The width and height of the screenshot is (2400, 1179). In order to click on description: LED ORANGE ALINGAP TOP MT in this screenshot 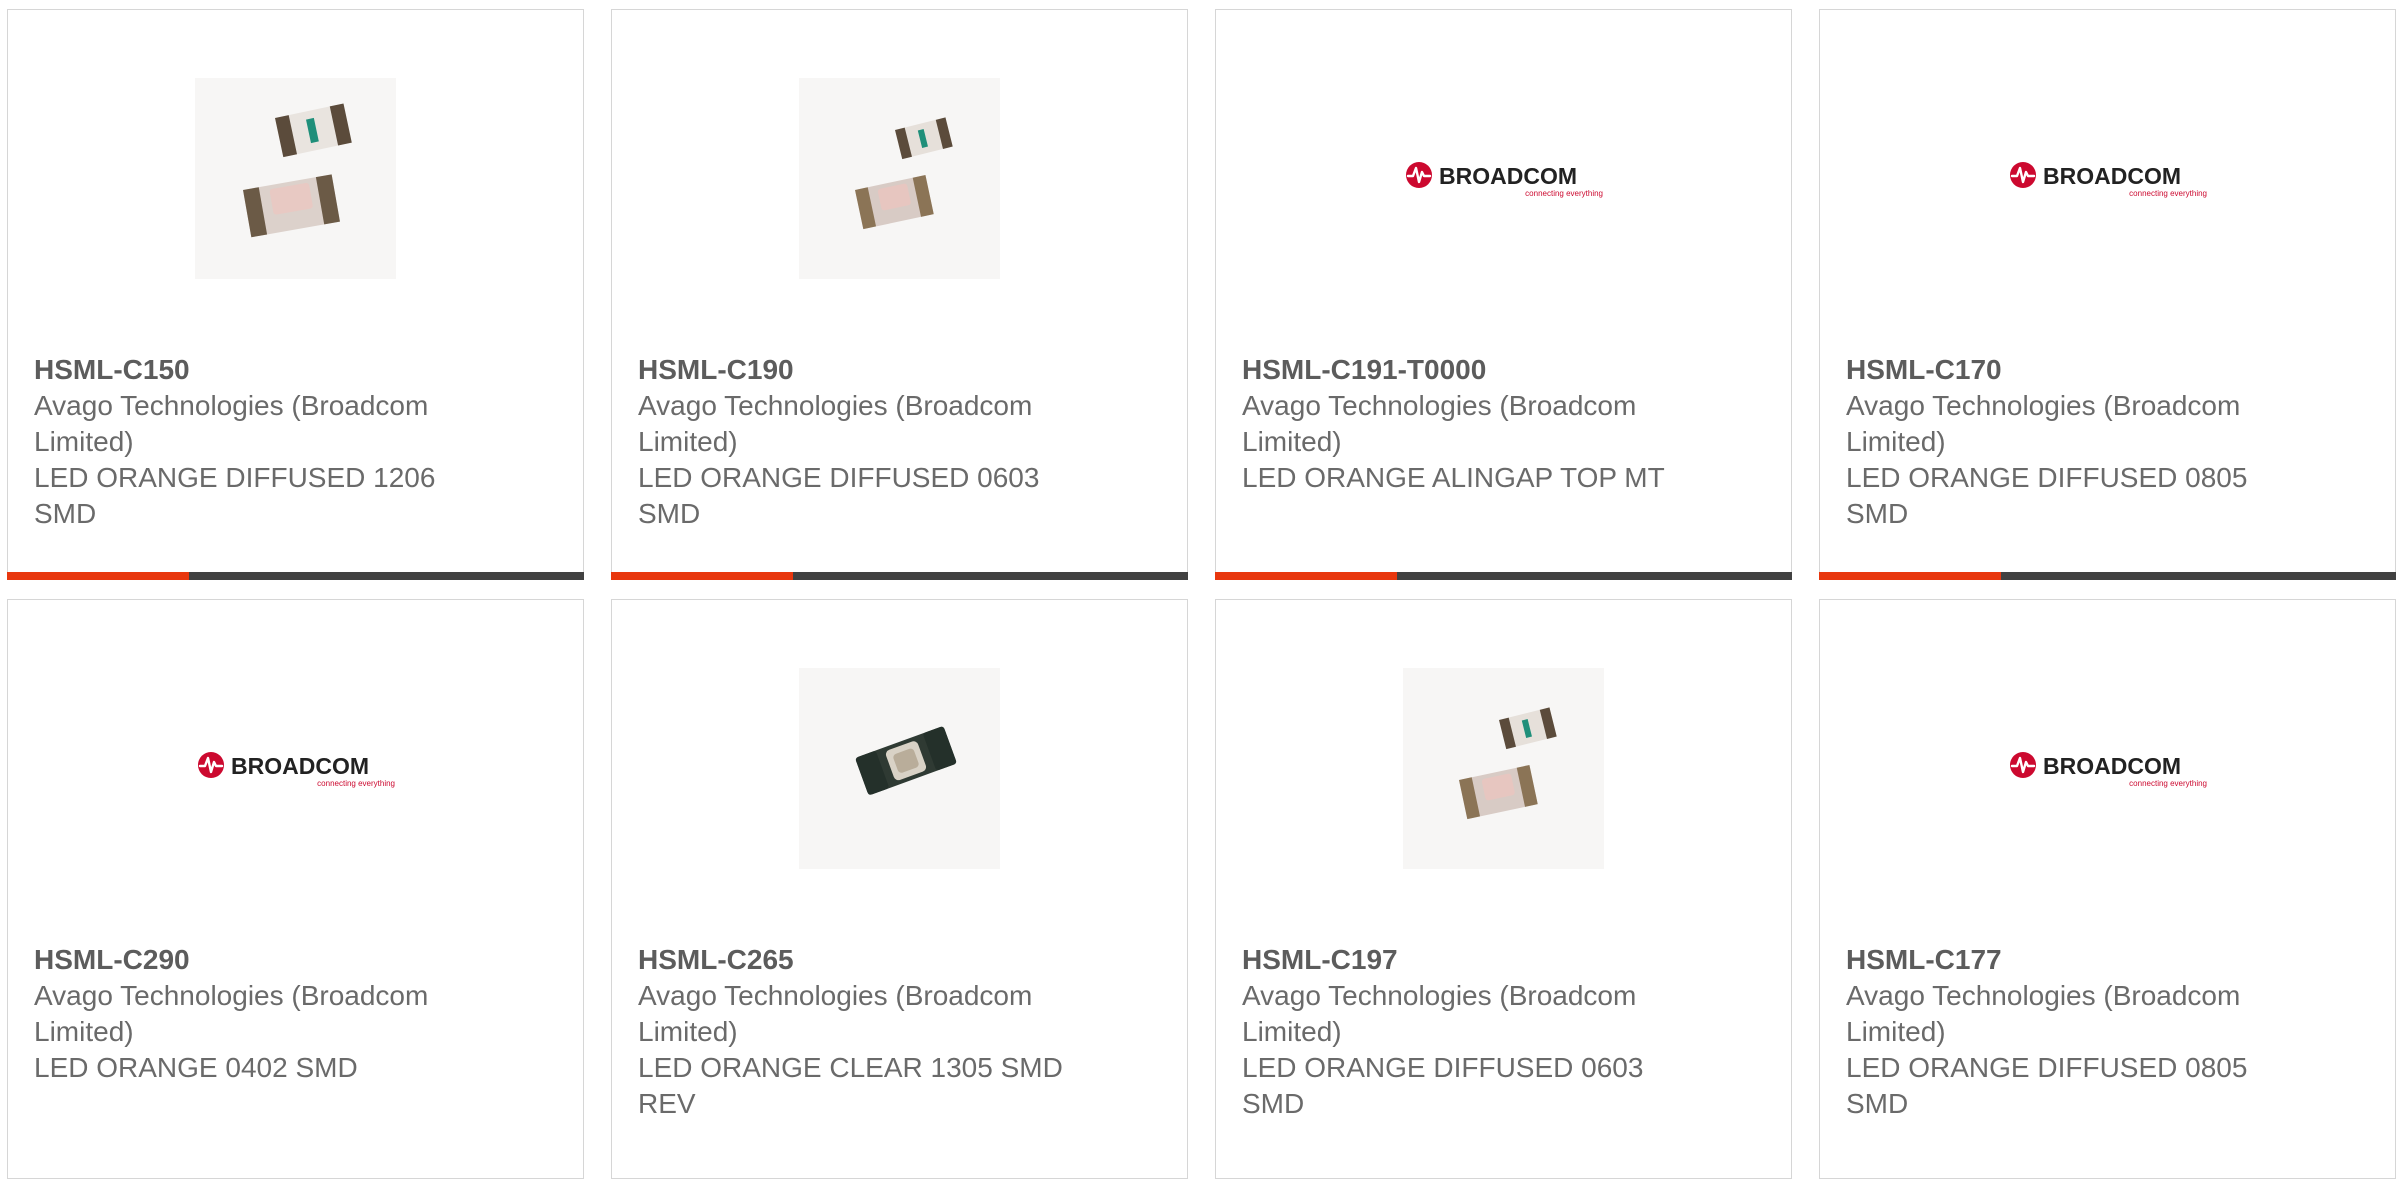, I will do `click(1453, 477)`.